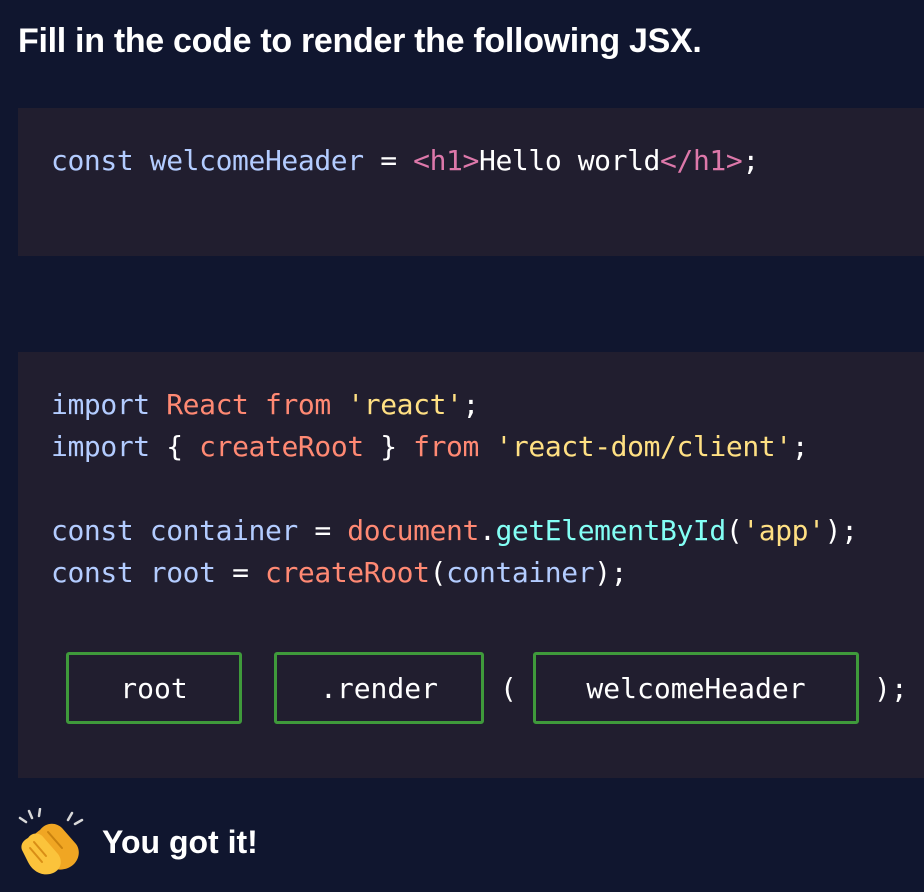  I want to click on argument: container, so click(520, 572).